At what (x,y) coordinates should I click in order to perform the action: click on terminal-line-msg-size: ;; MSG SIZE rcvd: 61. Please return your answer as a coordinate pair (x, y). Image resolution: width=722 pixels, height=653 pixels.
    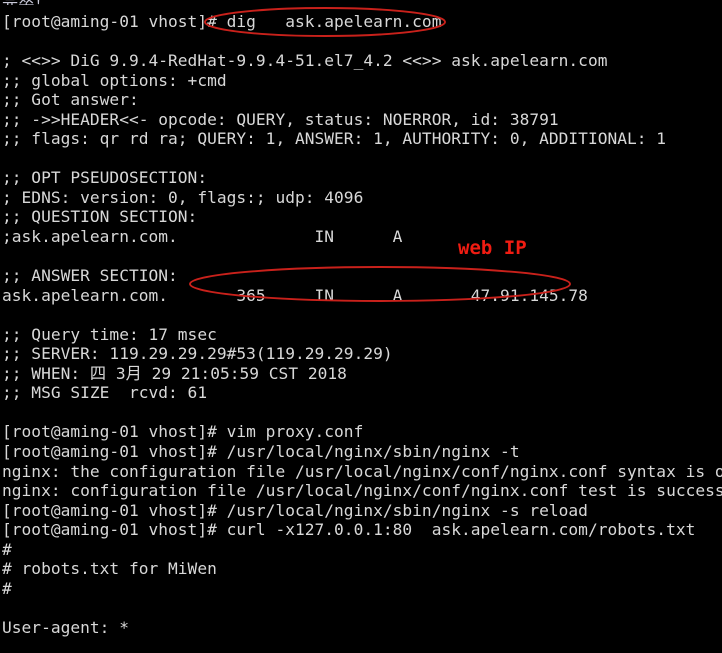
    Looking at the image, I should click on (105, 393).